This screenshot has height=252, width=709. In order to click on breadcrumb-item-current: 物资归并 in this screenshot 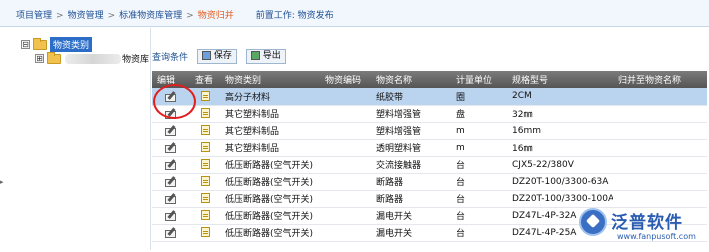, I will do `click(215, 16)`.